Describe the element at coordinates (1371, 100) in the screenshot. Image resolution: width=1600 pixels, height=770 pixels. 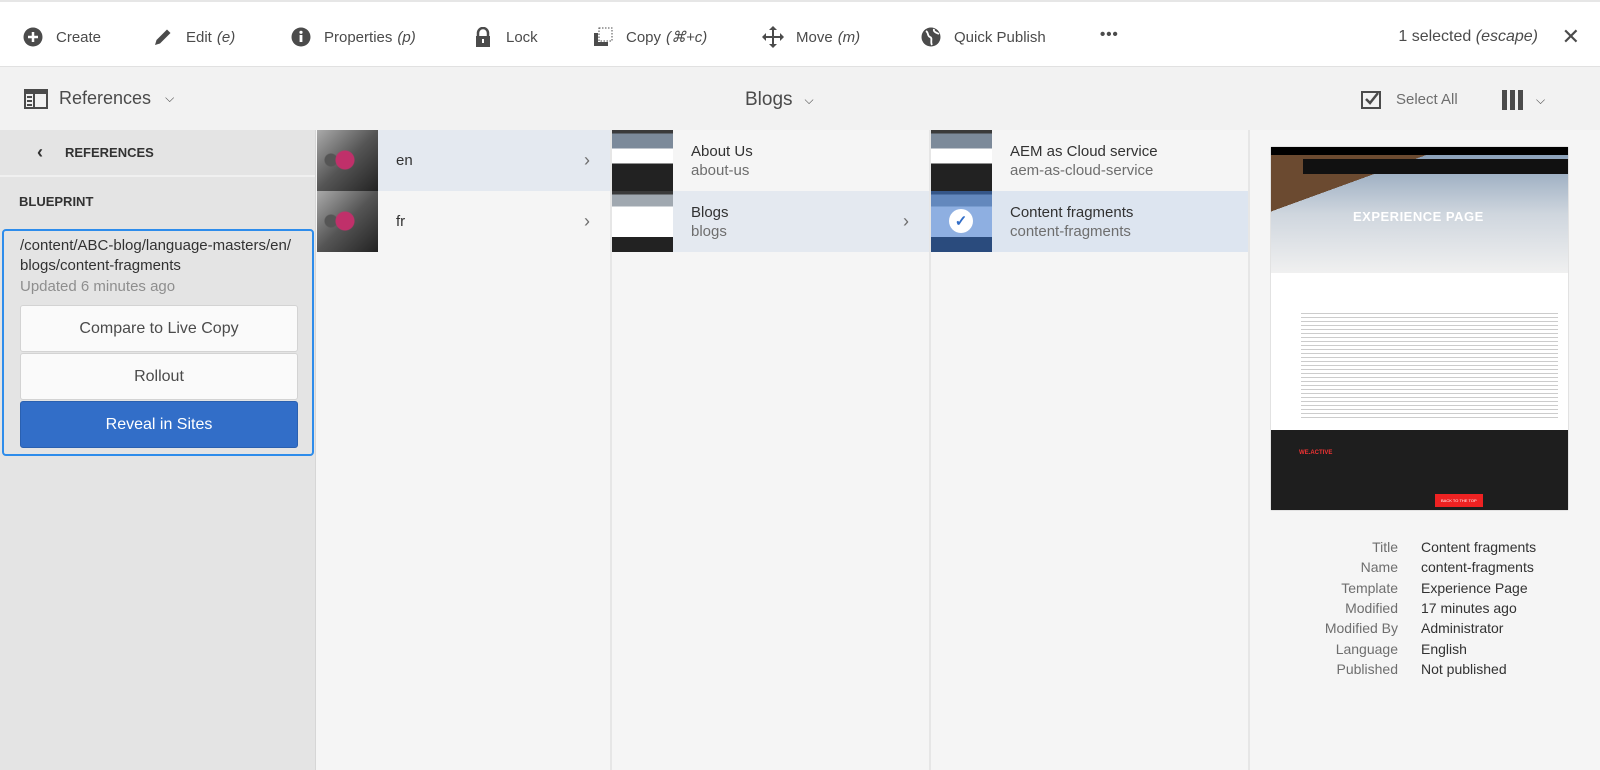
I see `select-all-icon` at that location.